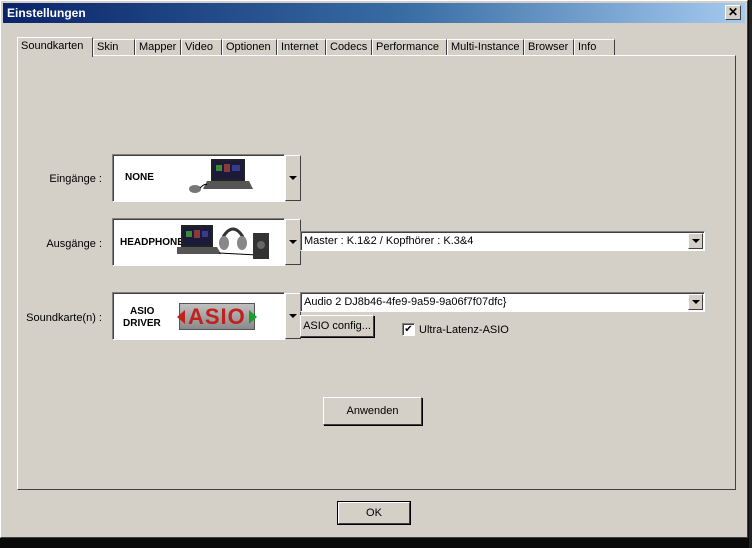 The image size is (752, 548). I want to click on laptop-headphones-icon, so click(223, 242).